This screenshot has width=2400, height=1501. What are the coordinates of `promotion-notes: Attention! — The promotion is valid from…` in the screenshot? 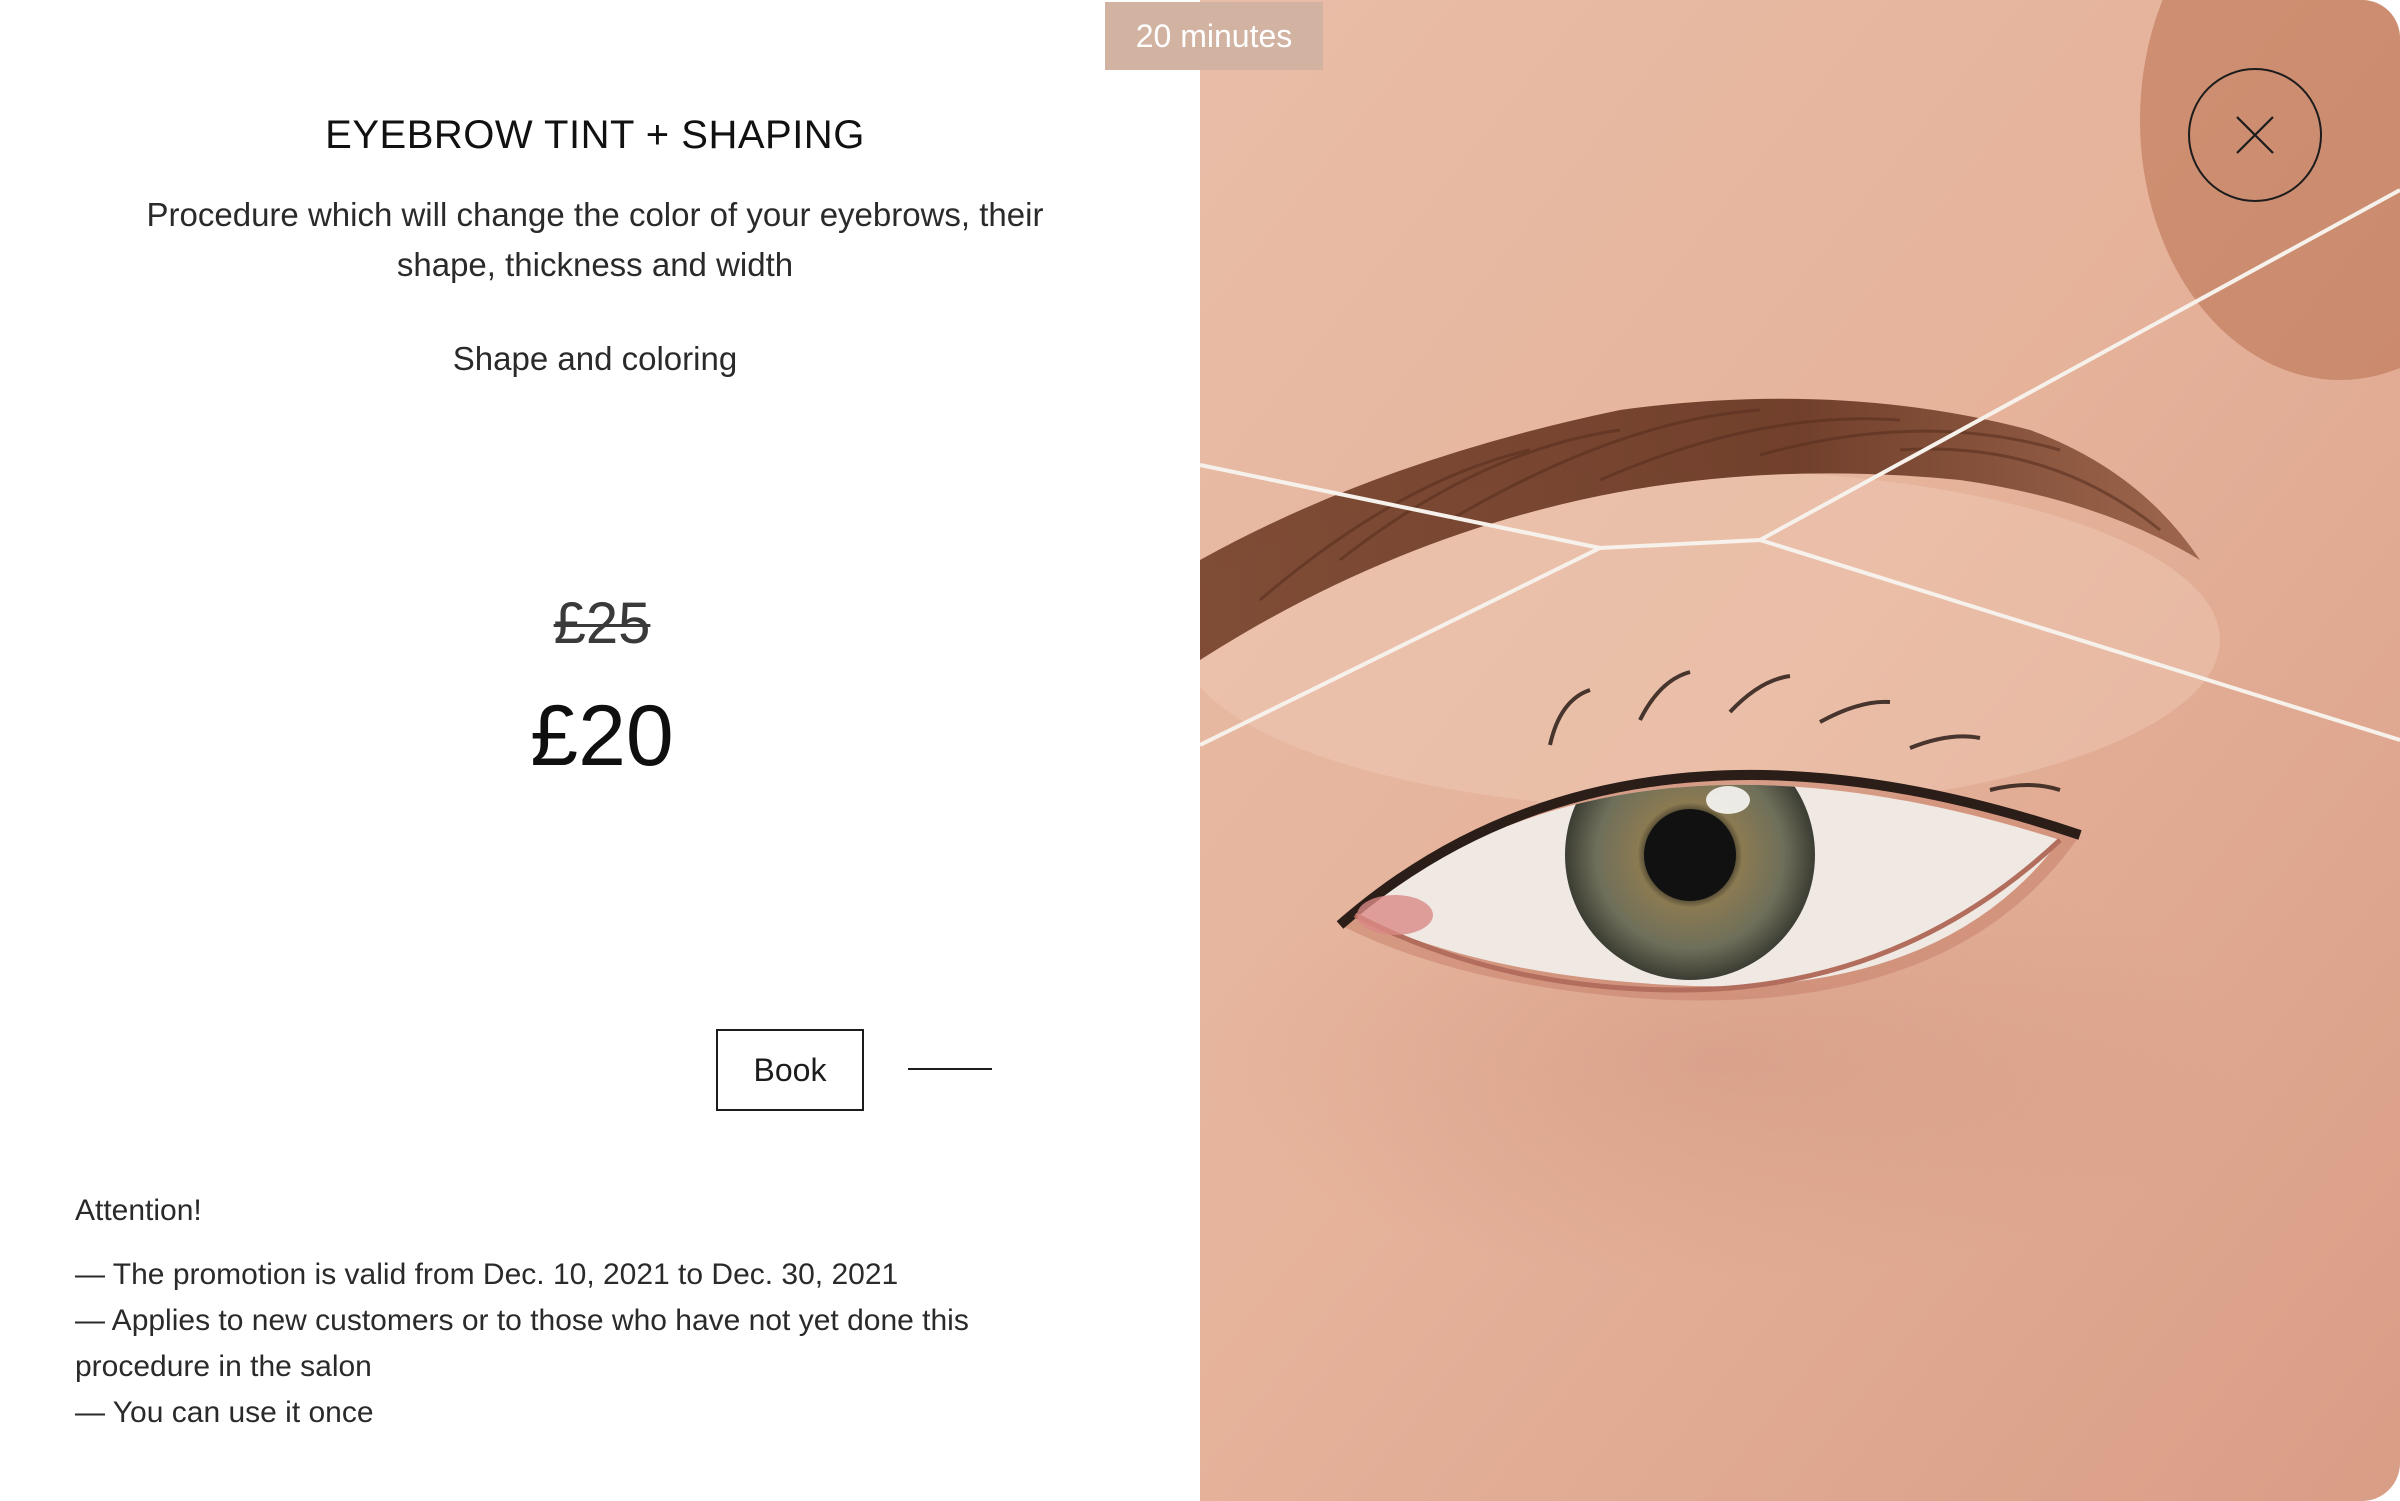 It's located at (575, 1312).